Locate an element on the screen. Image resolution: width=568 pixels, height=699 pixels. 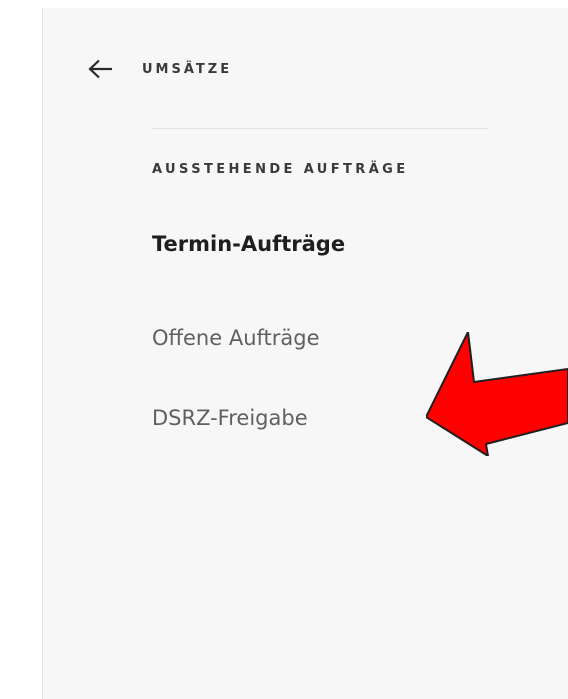
section-title: AUSSTEHENDE AUFTRÄGE is located at coordinates (280, 169).